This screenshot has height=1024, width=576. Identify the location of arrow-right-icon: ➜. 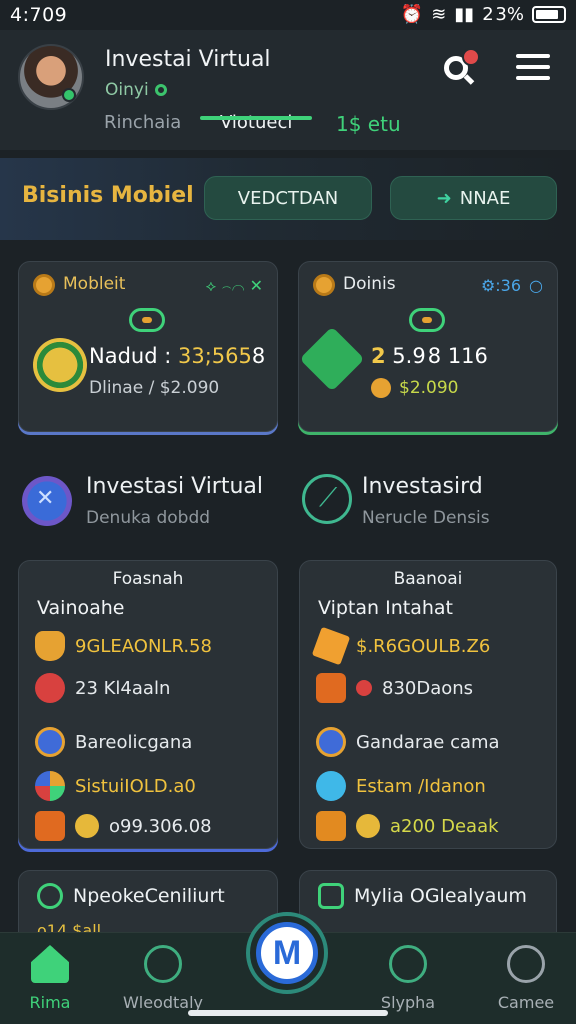
(444, 198).